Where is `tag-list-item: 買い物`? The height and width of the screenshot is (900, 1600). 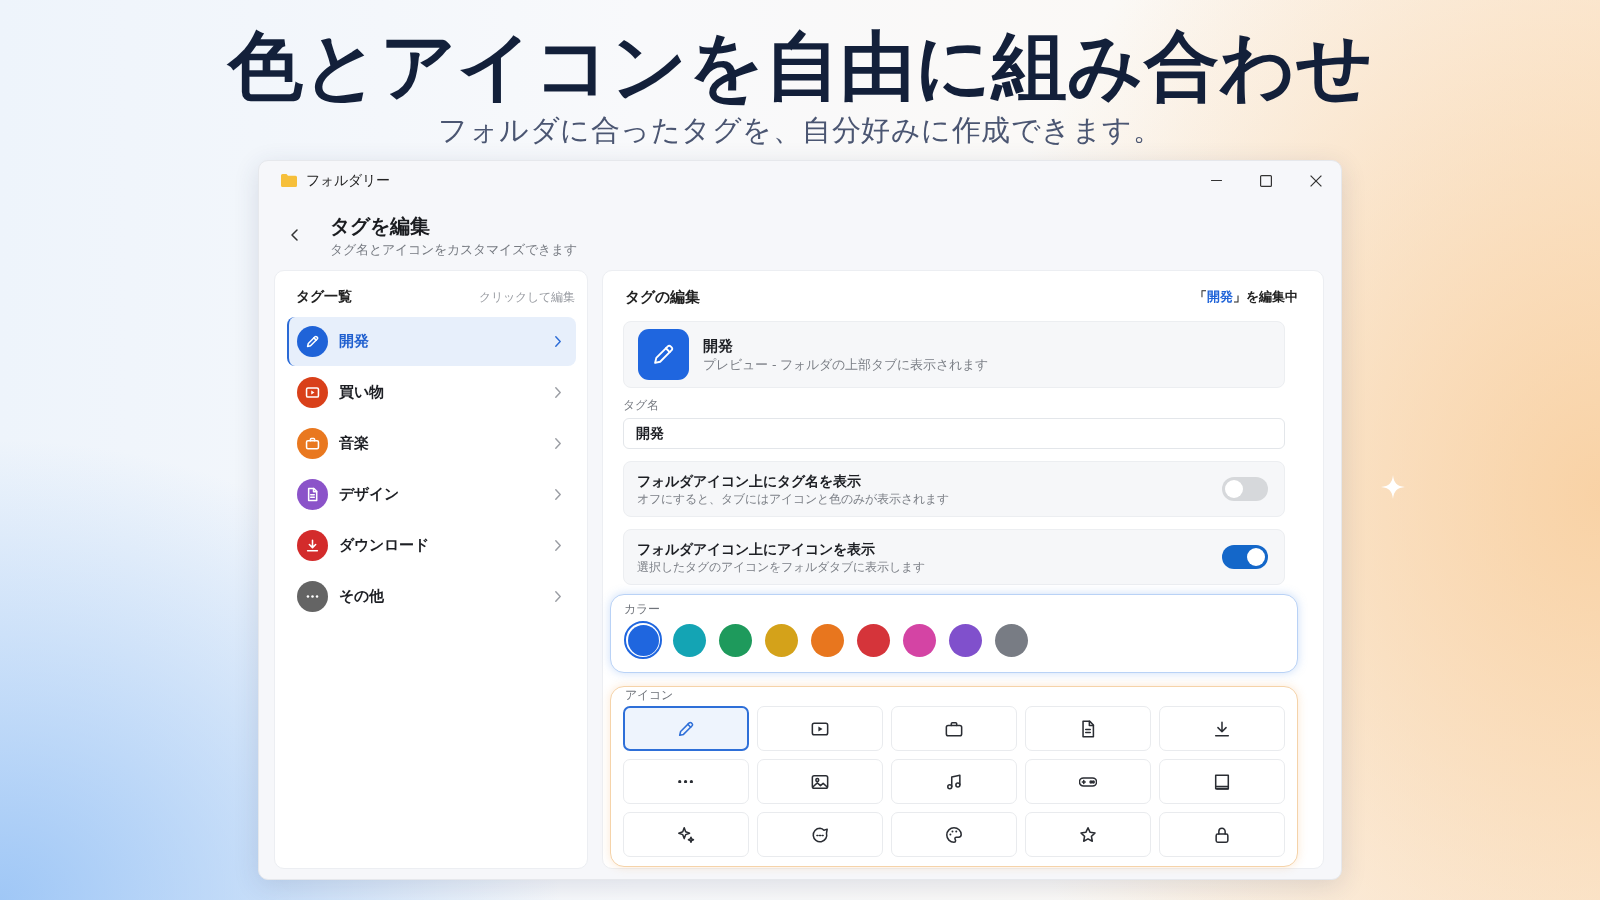
tag-list-item: 買い物 is located at coordinates (431, 392).